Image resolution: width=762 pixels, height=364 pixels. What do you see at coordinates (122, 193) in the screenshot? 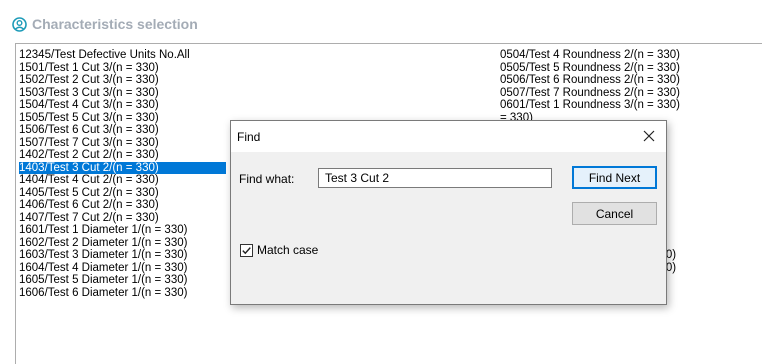
I see `list-item: 1405/Test 5 Cut 2/(n = 330)` at bounding box center [122, 193].